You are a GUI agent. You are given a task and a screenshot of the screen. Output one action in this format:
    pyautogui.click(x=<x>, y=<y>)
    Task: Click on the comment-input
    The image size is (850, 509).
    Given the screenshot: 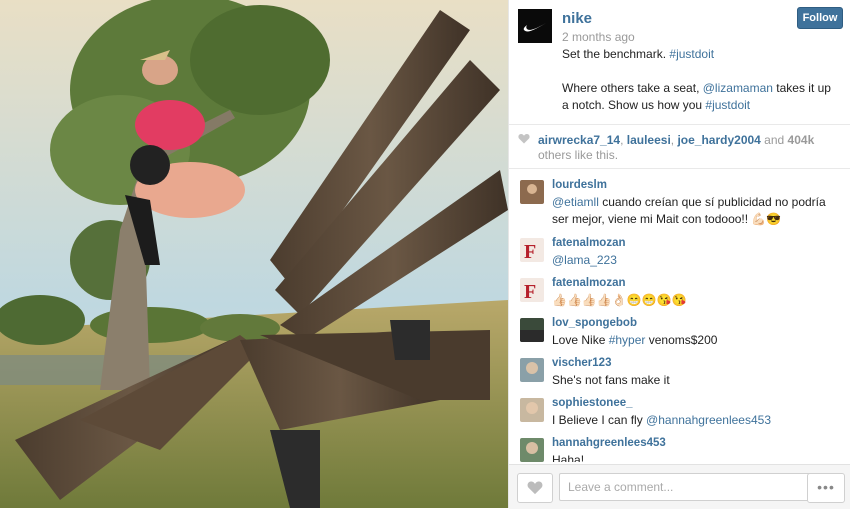 What is the action you would take?
    pyautogui.click(x=688, y=487)
    